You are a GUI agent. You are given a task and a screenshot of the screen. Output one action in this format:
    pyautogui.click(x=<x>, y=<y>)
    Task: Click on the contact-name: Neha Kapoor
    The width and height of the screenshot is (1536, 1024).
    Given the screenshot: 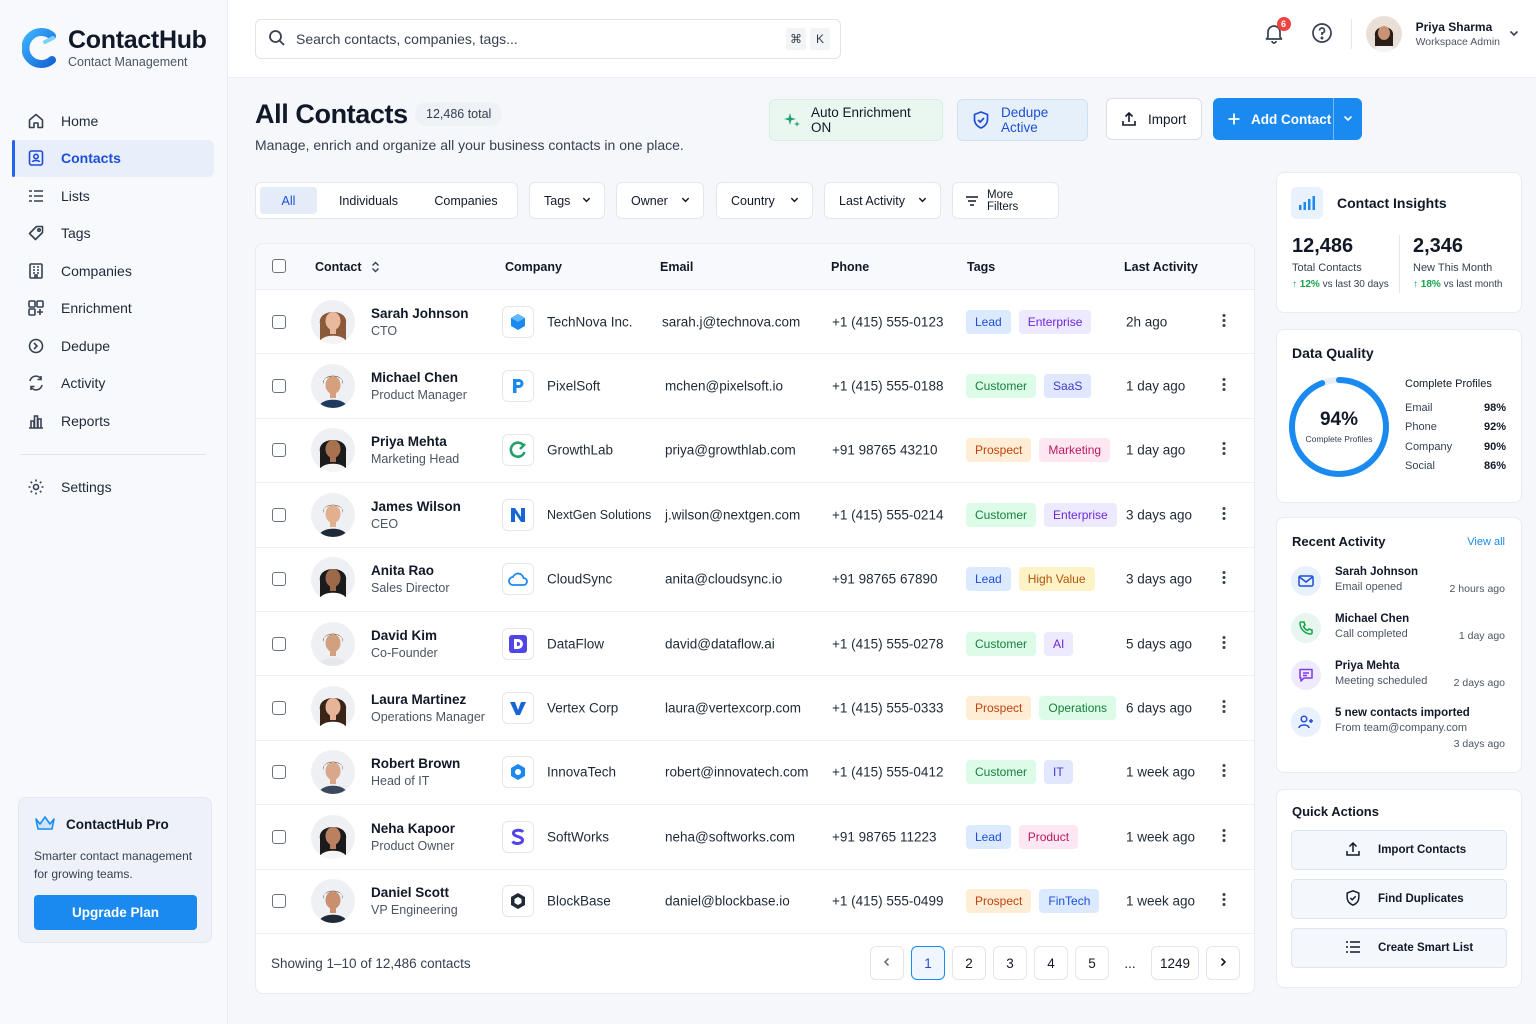 What is the action you would take?
    pyautogui.click(x=413, y=828)
    